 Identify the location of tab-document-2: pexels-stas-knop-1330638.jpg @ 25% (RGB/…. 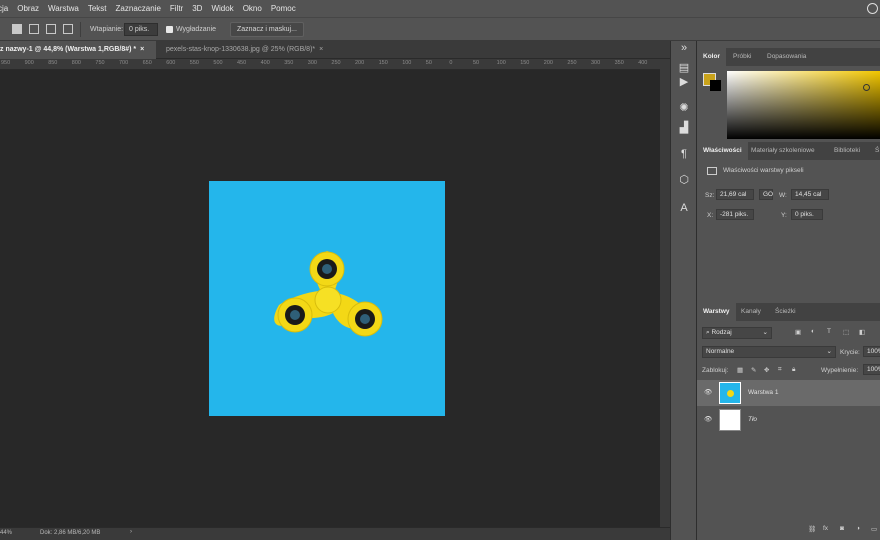
(250, 50).